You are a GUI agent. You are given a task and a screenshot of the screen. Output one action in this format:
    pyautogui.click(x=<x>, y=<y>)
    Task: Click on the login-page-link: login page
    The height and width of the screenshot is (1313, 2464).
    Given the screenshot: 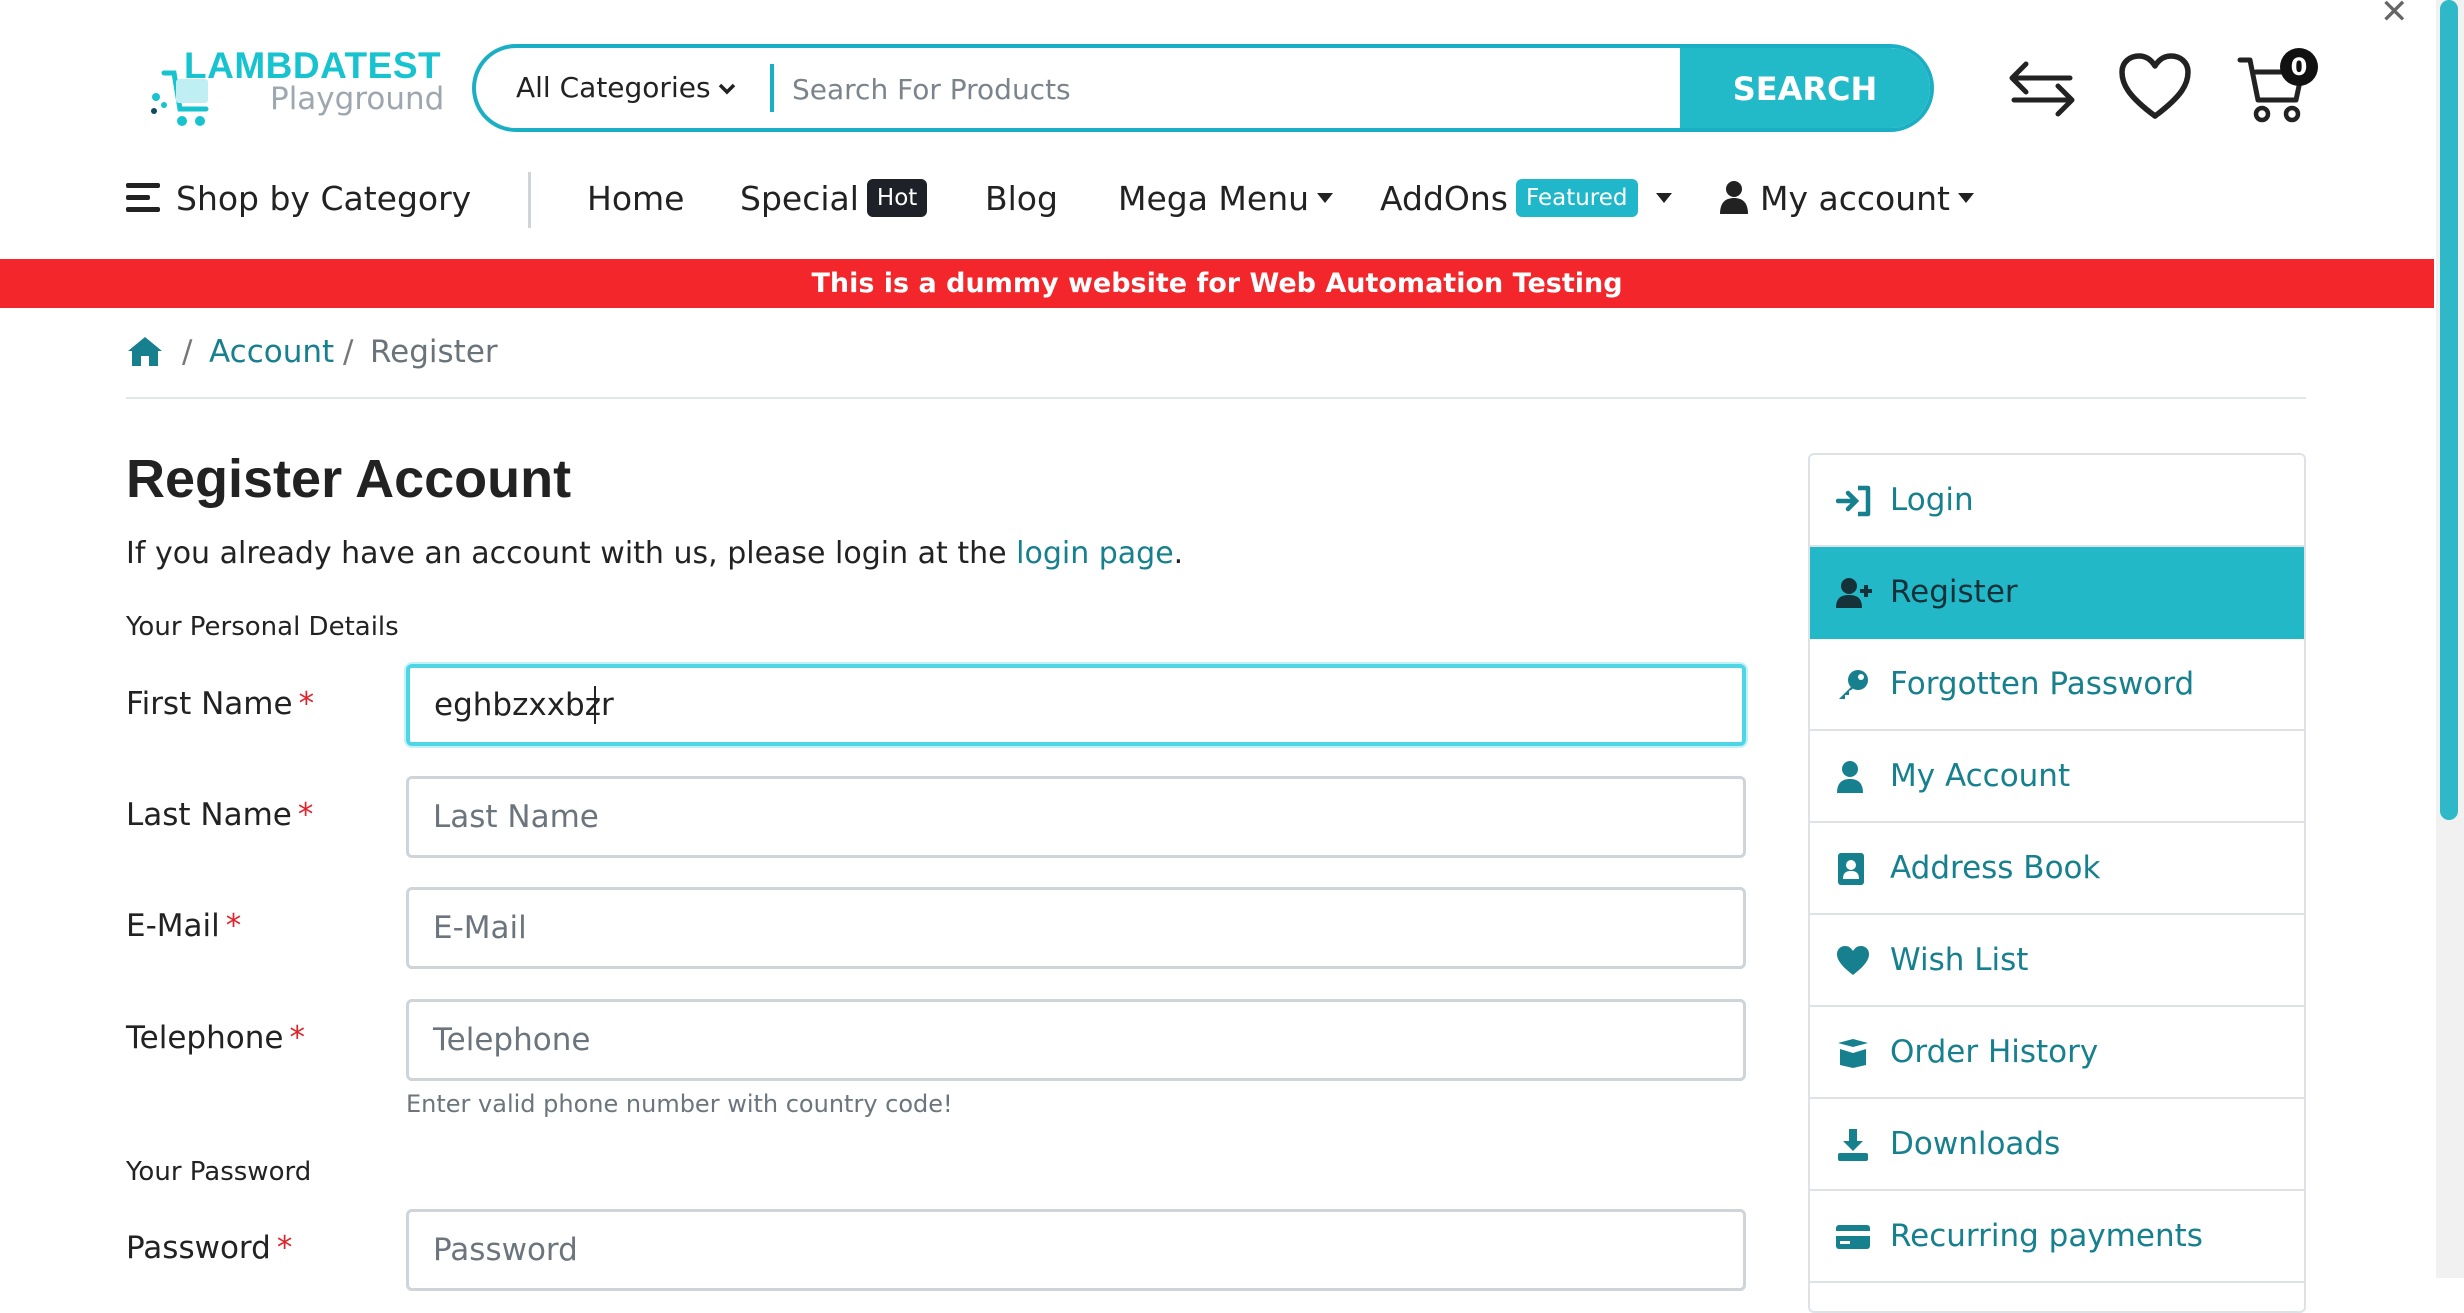 What is the action you would take?
    pyautogui.click(x=1095, y=553)
    